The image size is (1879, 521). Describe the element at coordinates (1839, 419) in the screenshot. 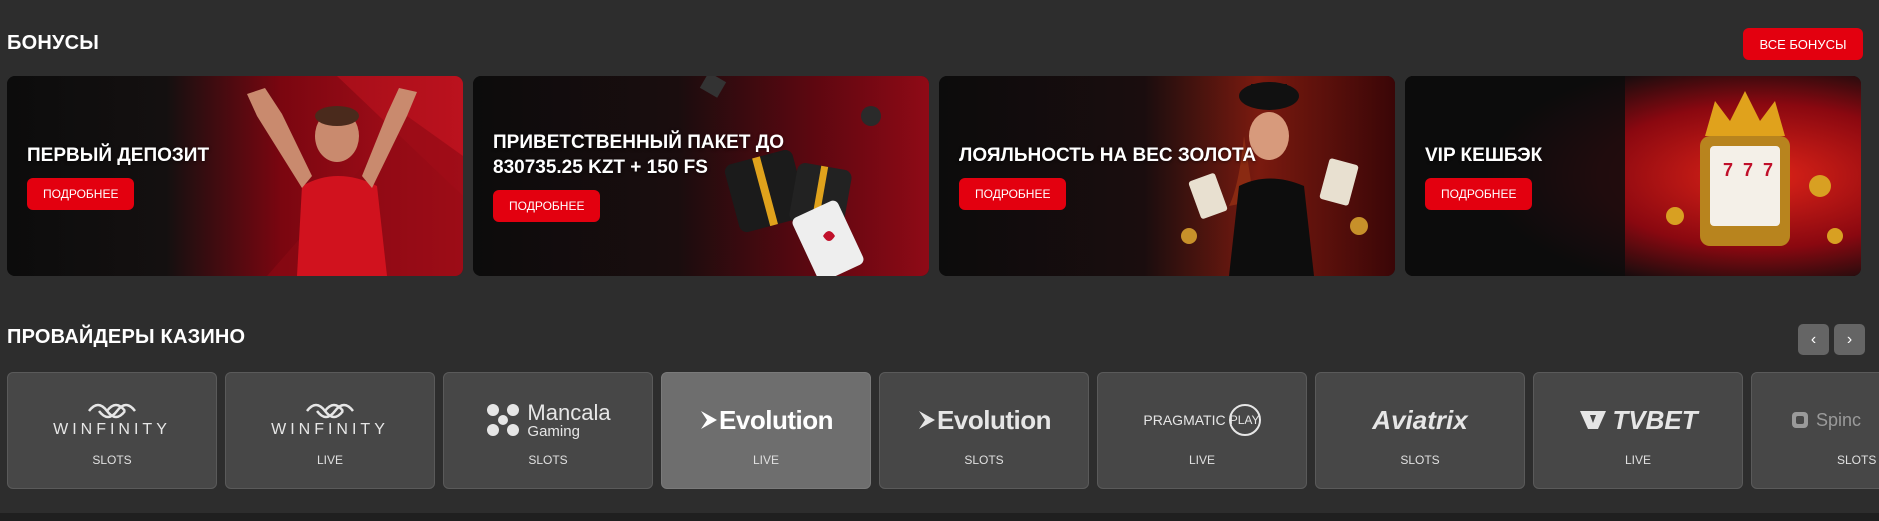

I see `provider-logo-text: Spinc` at that location.